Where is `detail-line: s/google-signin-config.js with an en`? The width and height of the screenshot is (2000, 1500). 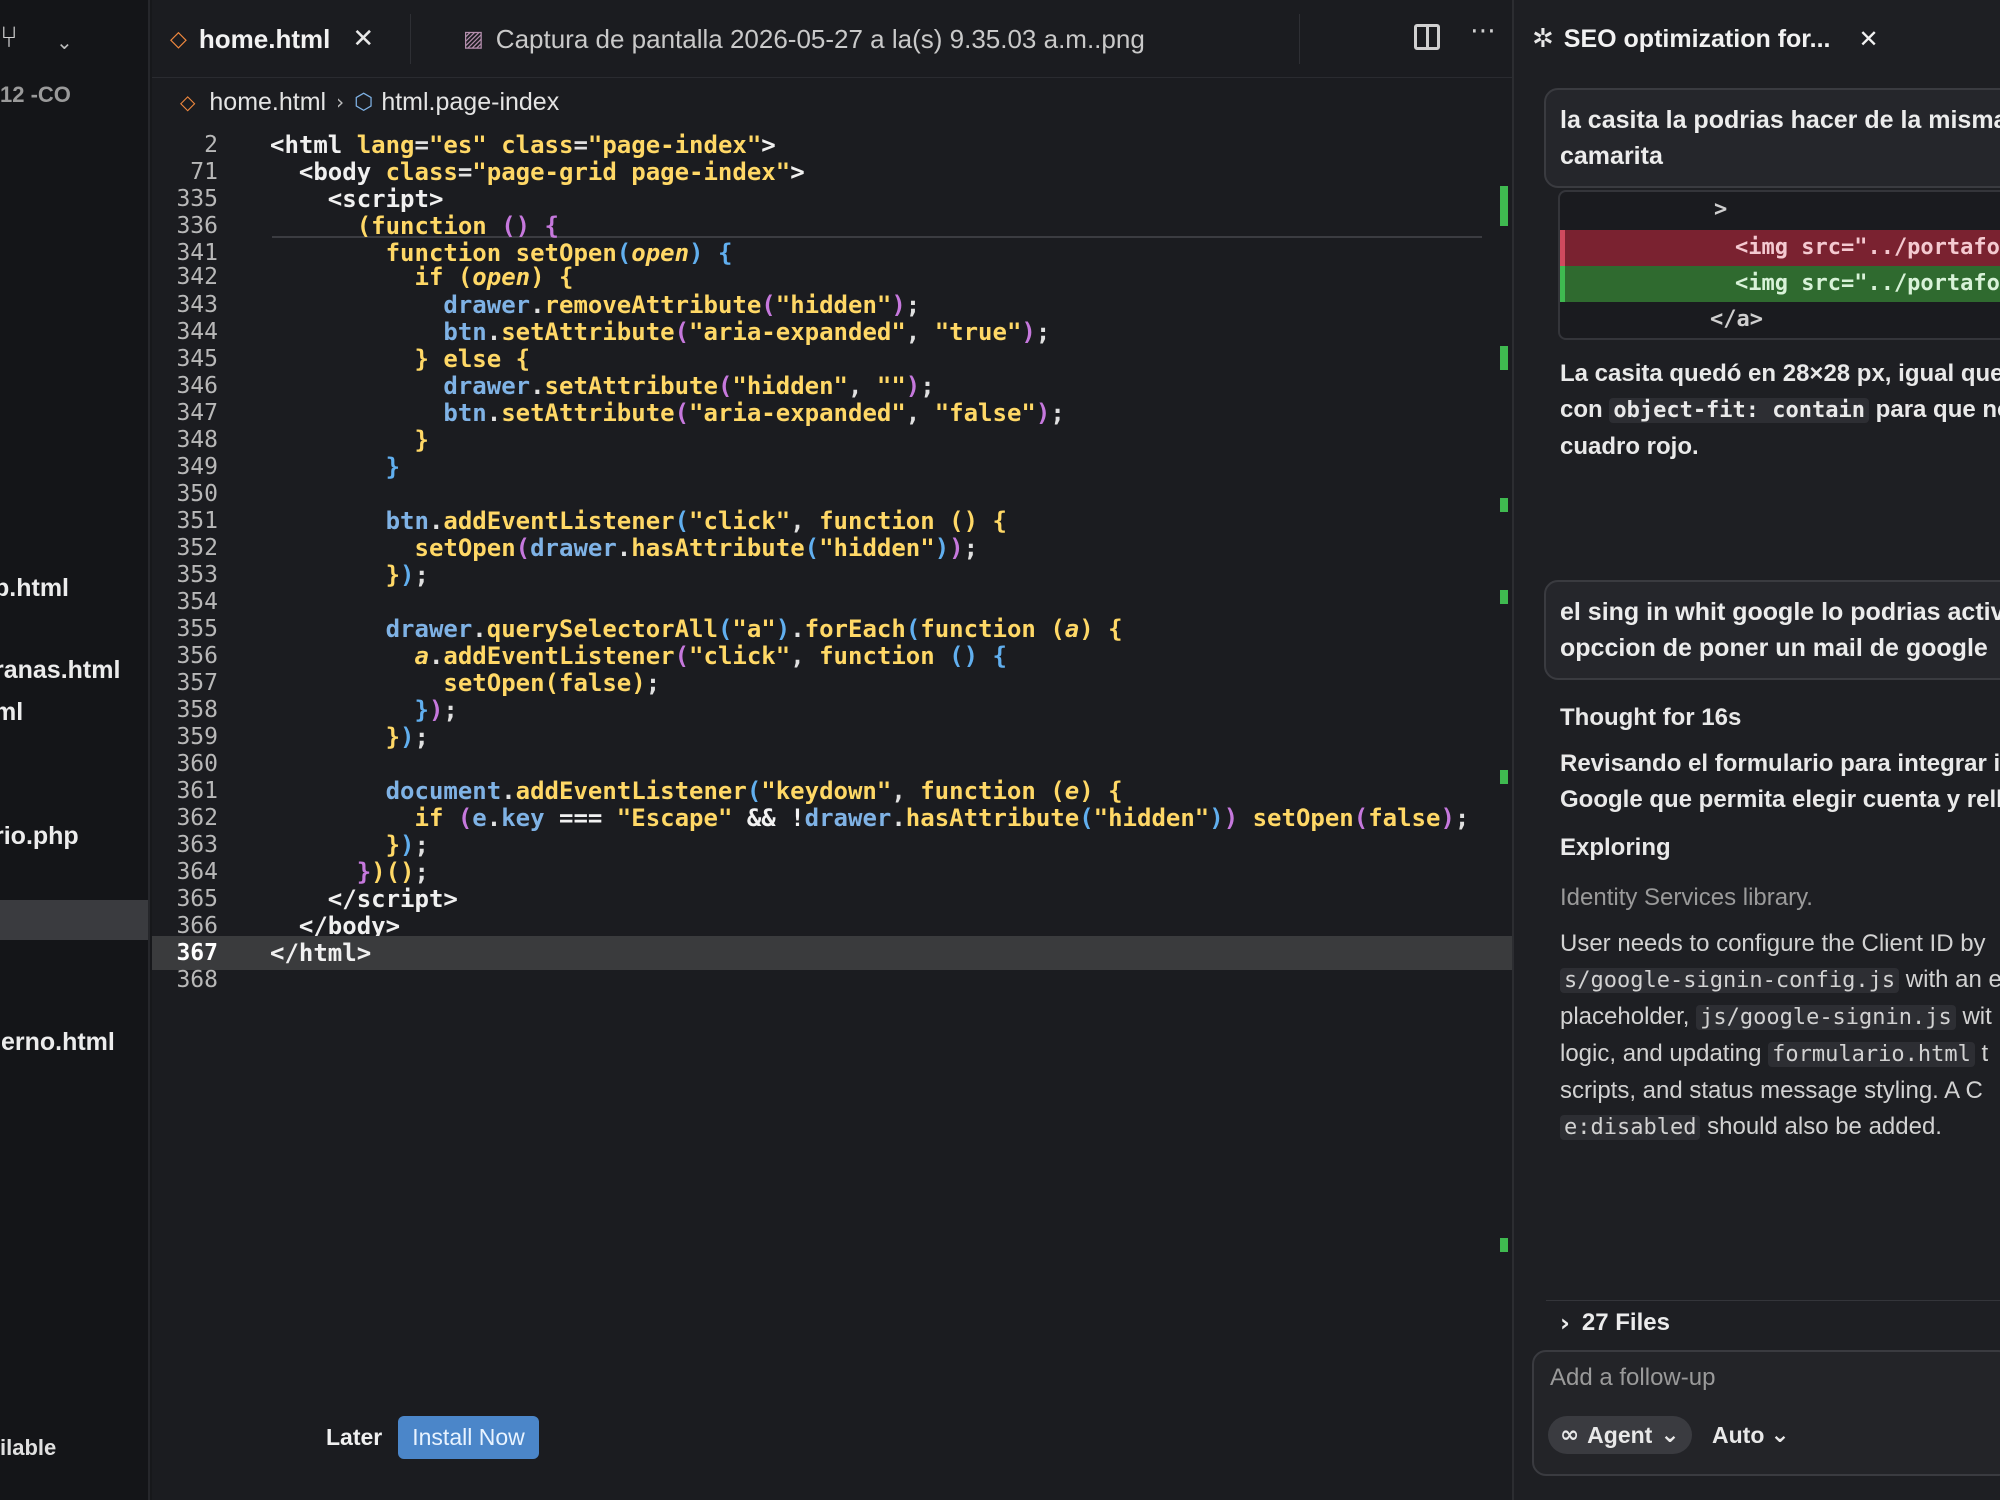 detail-line: s/google-signin-config.js with an en is located at coordinates (1780, 980).